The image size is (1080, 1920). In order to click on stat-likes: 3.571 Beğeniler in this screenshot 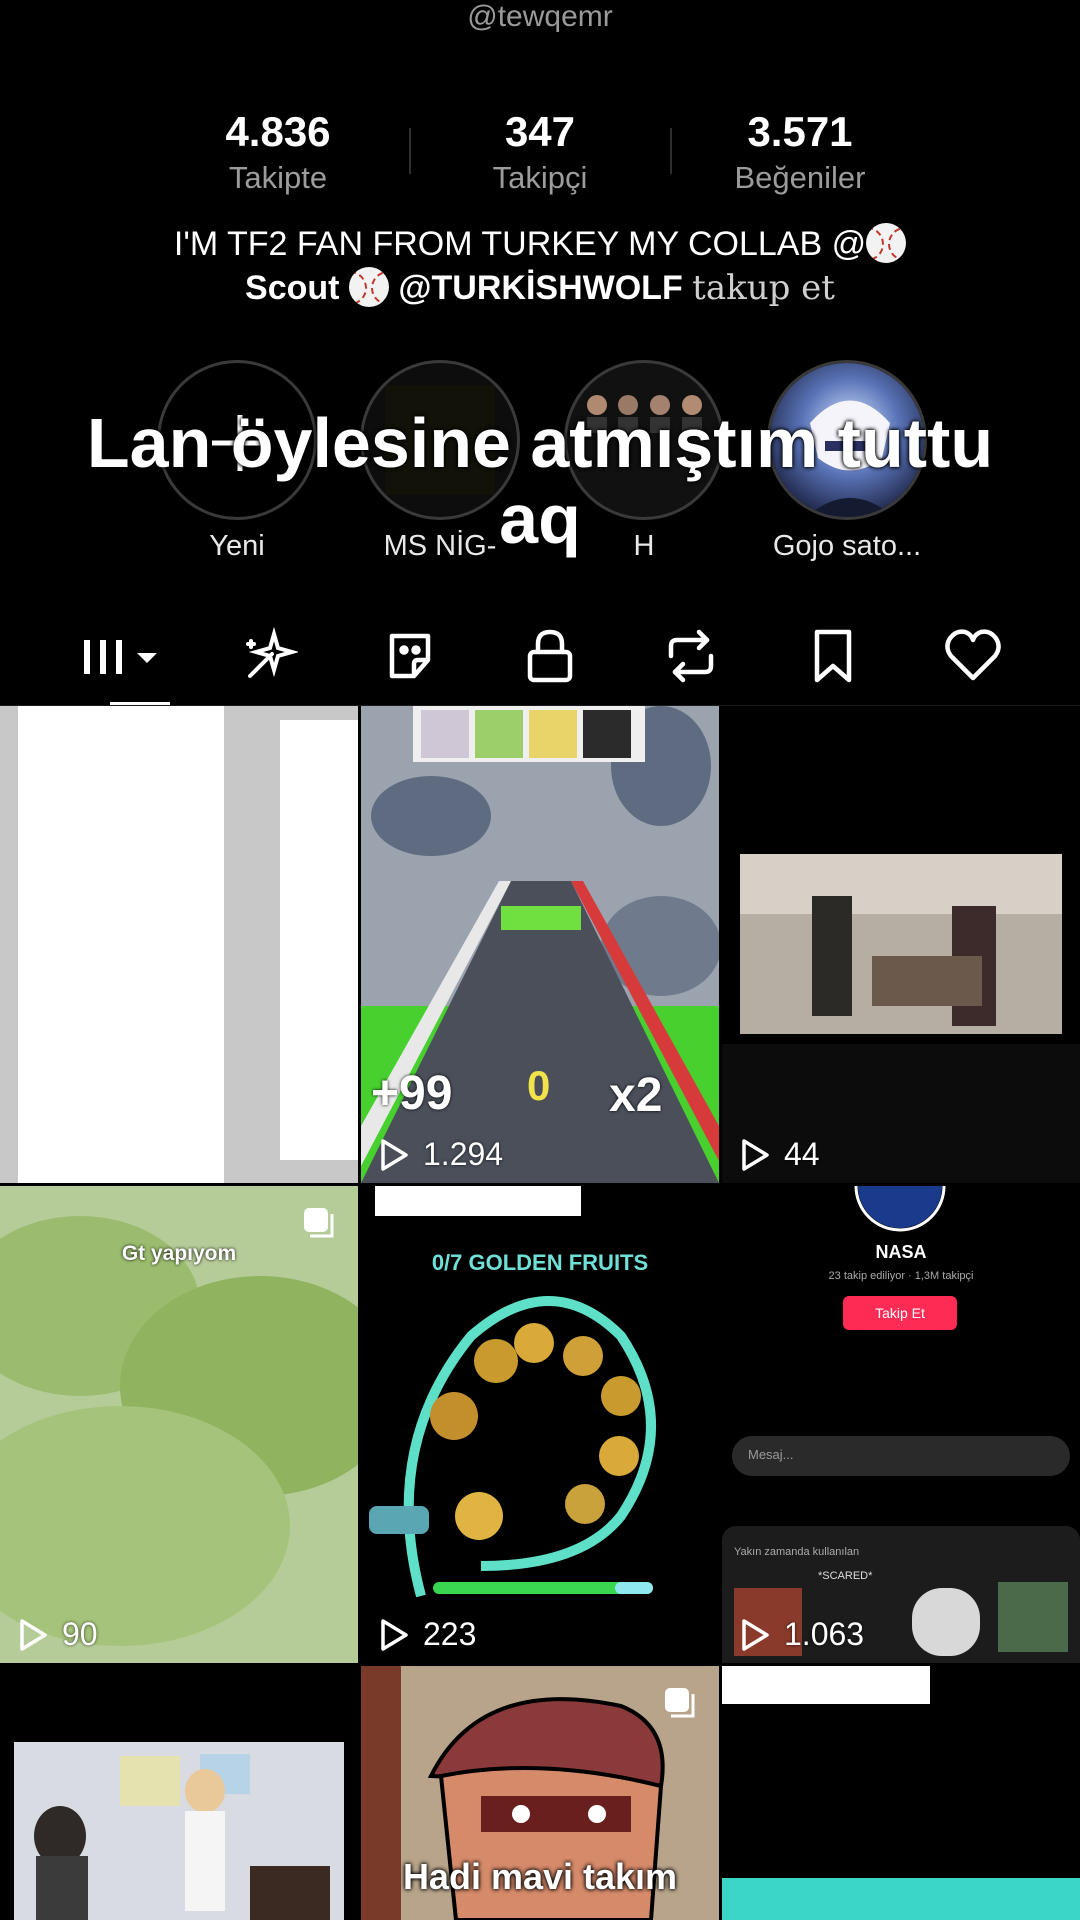, I will do `click(800, 153)`.